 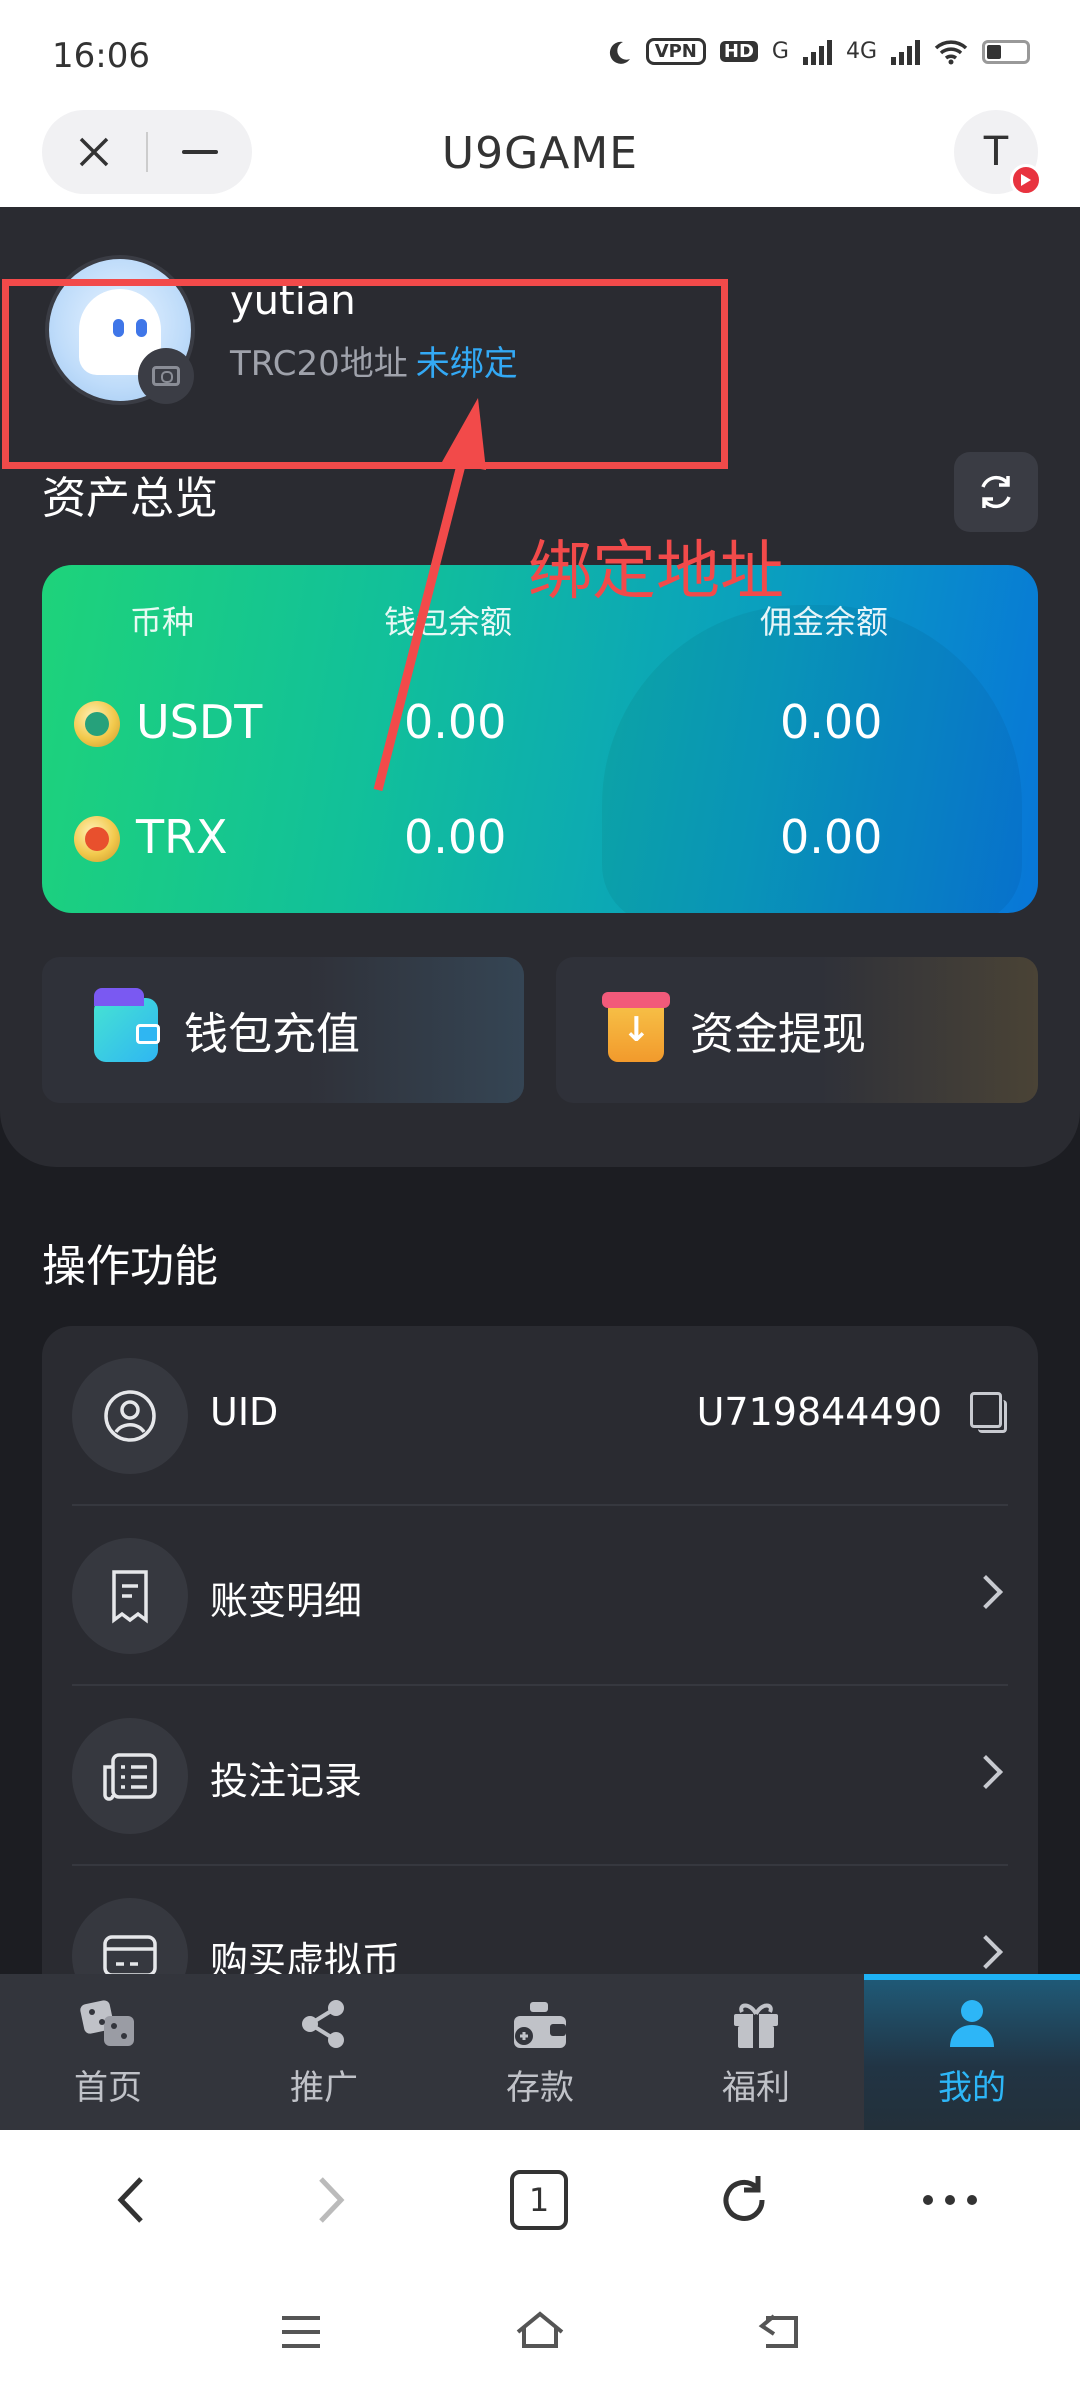 I want to click on network-type-label: G, so click(x=780, y=51).